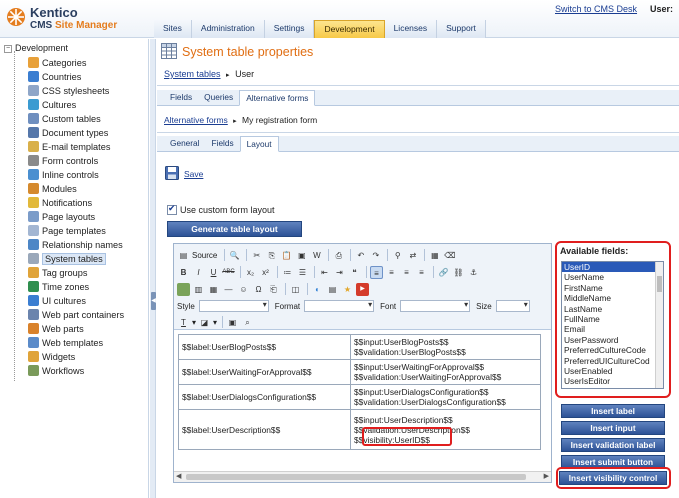  Describe the element at coordinates (612, 319) in the screenshot. I see `field-option: FullName` at that location.